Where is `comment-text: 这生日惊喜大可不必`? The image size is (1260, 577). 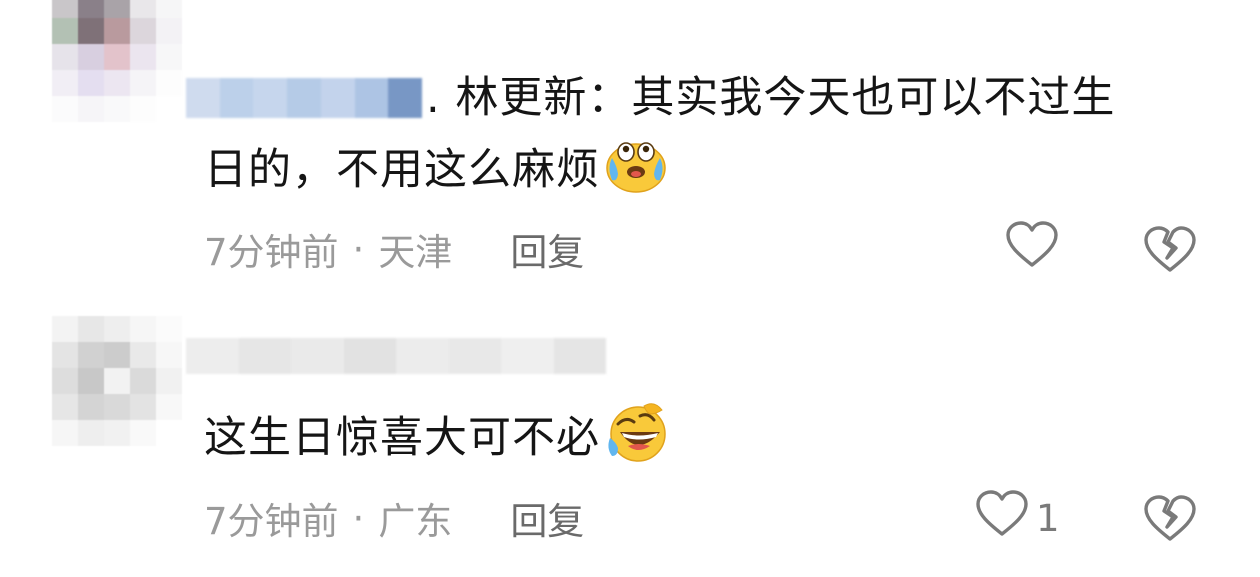 comment-text: 这生日惊喜大可不必 is located at coordinates (437, 443).